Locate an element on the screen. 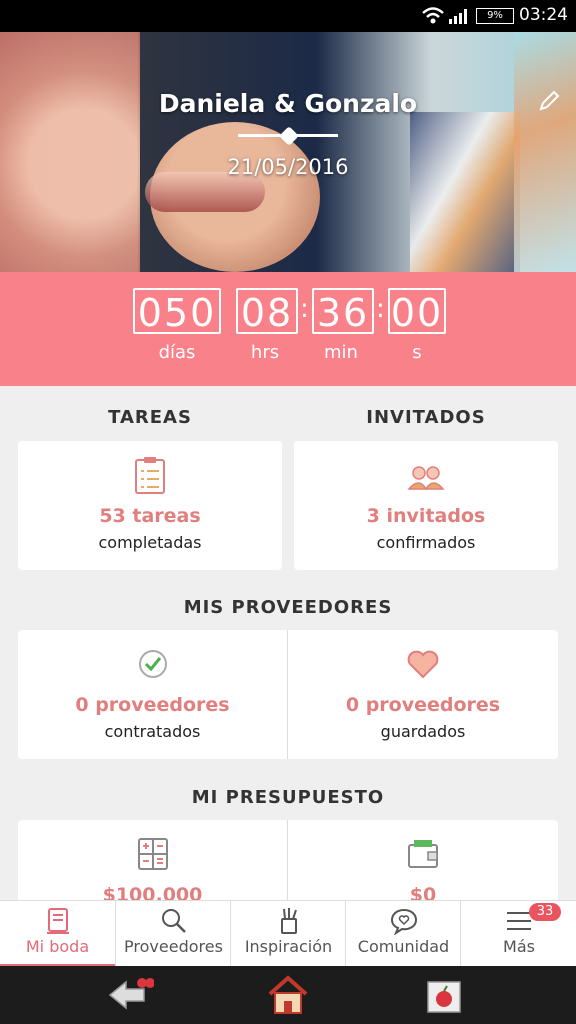 Image resolution: width=576 pixels, height=1024 pixels. vendors-saved-count: 0 proveedores is located at coordinates (423, 705).